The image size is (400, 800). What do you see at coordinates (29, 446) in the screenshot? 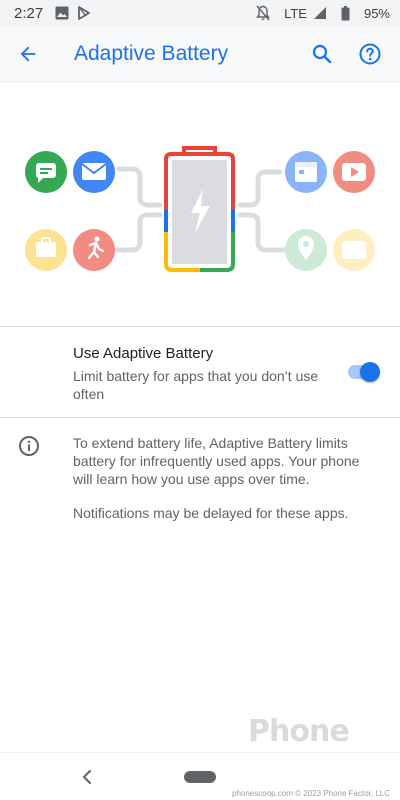
I see `info-icon` at bounding box center [29, 446].